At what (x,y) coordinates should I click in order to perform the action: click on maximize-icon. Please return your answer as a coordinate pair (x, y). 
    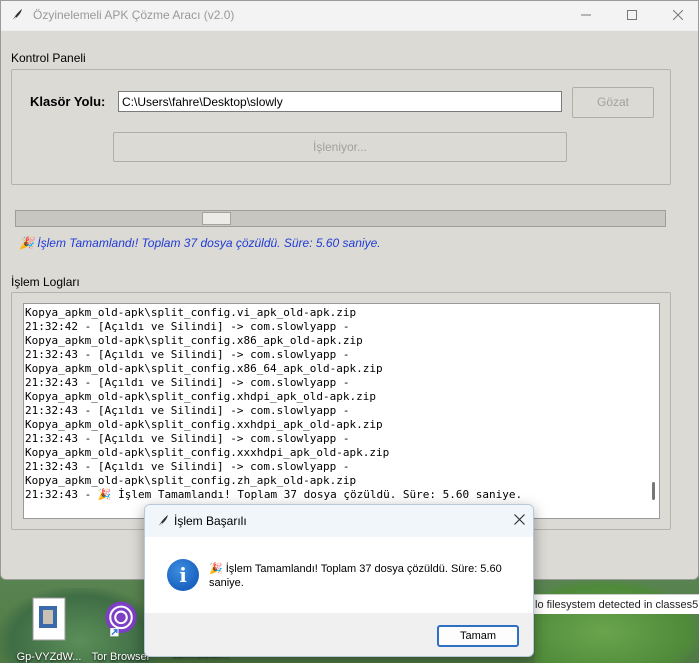
    Looking at the image, I should click on (632, 15).